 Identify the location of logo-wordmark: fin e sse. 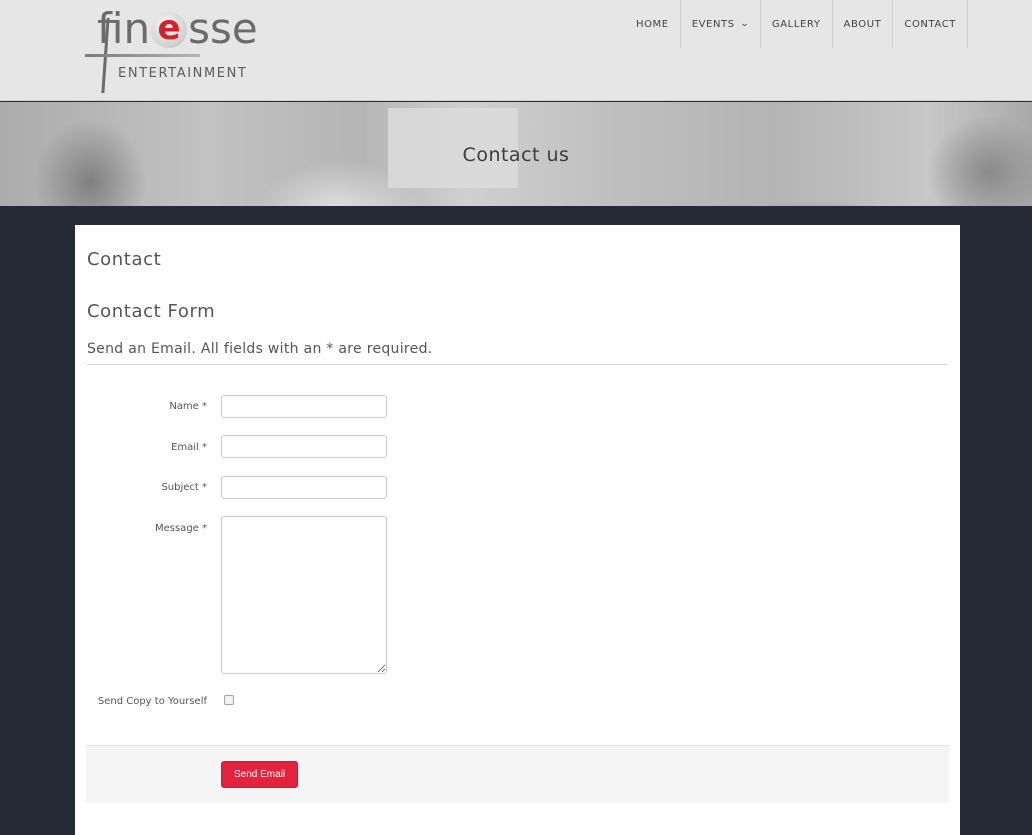
(177, 29).